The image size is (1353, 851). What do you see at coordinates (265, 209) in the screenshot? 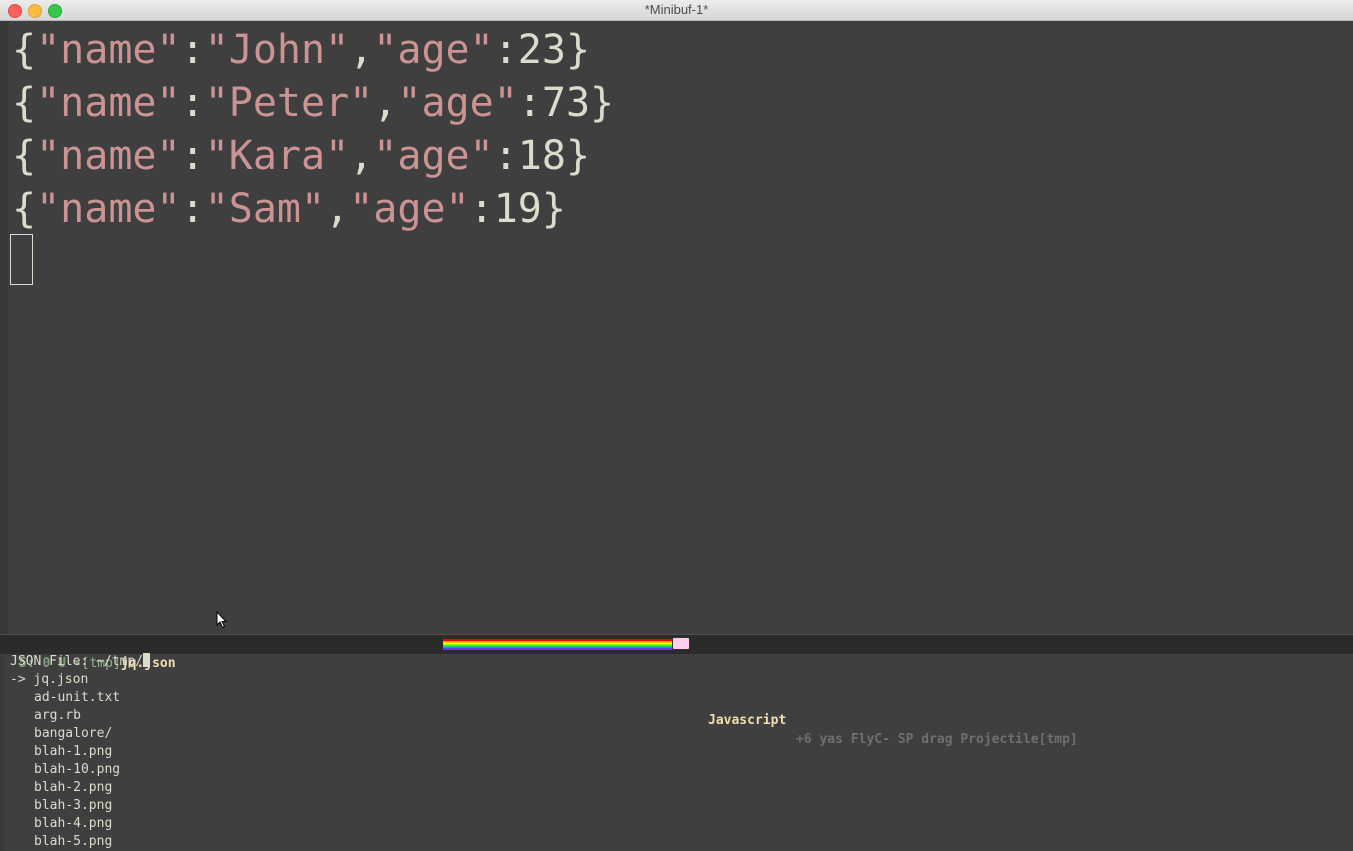
I see `json-string: "Sam"` at bounding box center [265, 209].